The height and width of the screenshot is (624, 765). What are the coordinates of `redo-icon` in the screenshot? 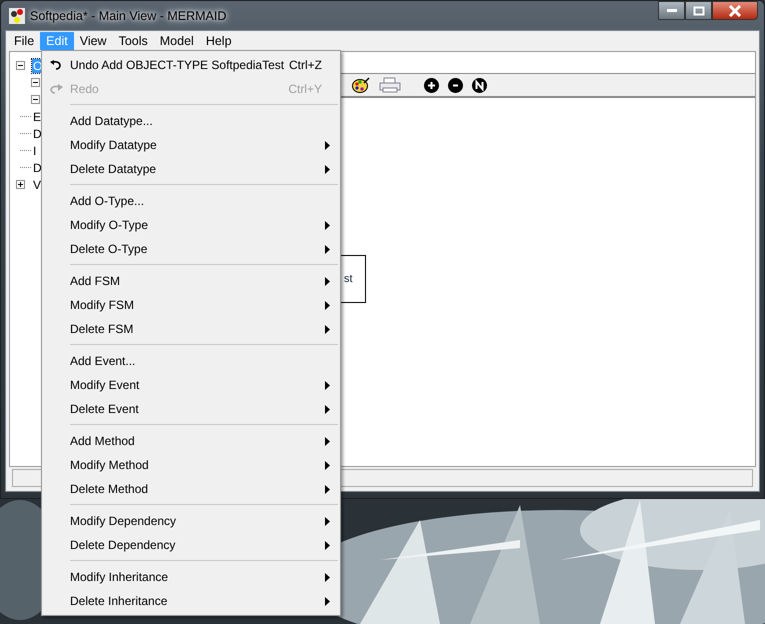 It's located at (56, 89).